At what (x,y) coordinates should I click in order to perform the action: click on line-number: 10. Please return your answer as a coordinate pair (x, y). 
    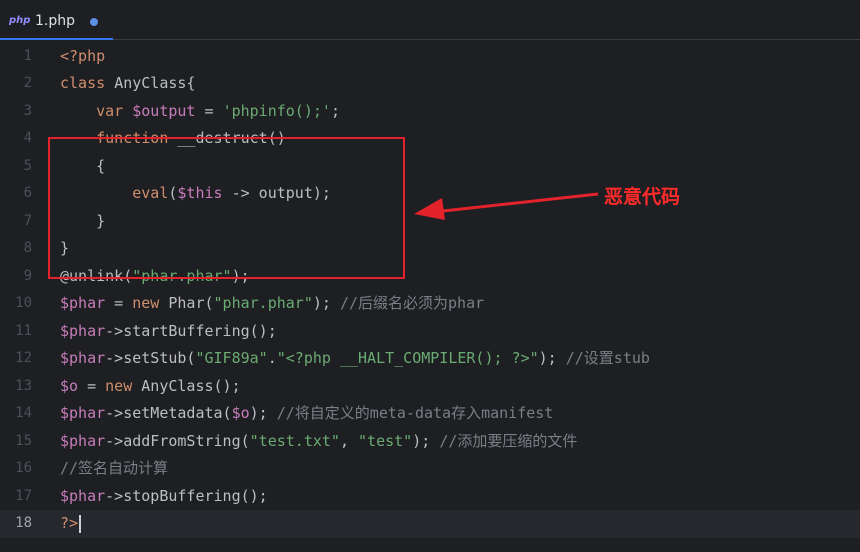
    Looking at the image, I should click on (23, 303).